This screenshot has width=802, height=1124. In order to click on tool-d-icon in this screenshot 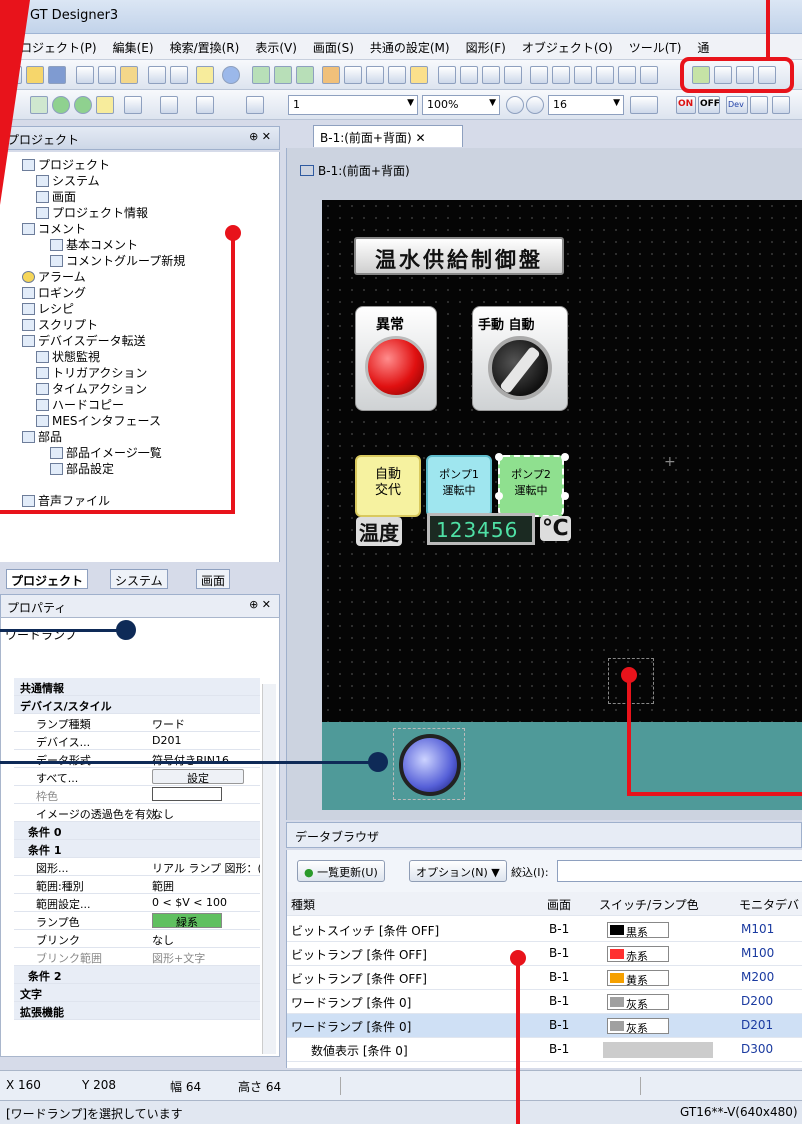, I will do `click(649, 75)`.